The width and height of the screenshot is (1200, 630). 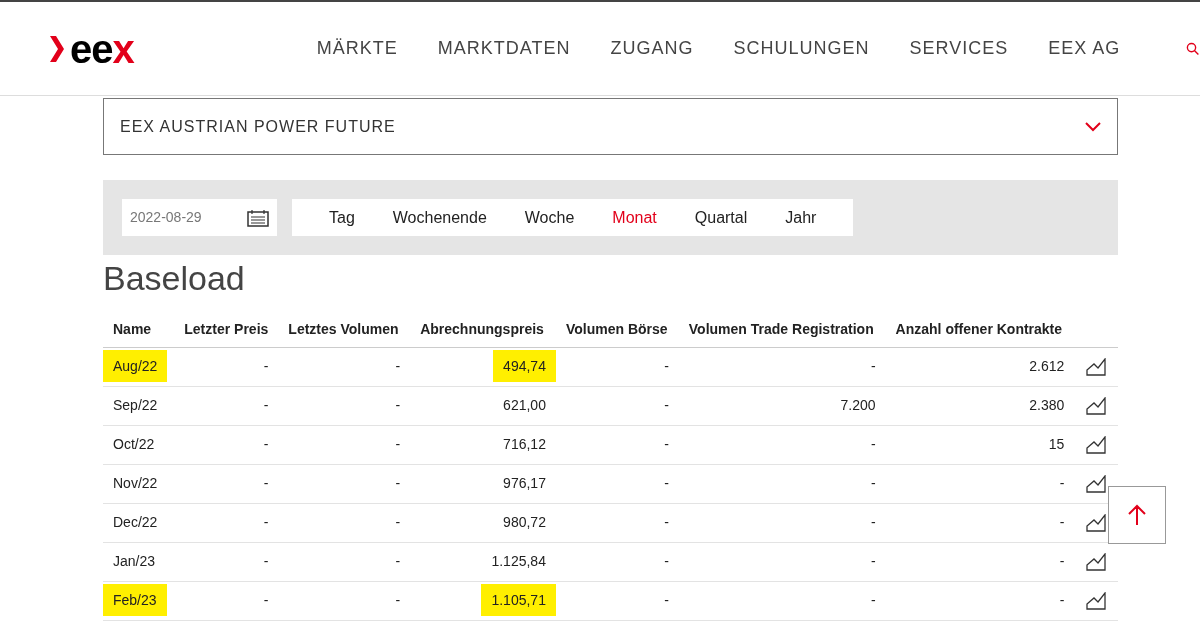 What do you see at coordinates (139, 522) in the screenshot?
I see `table-cell: Dec/22` at bounding box center [139, 522].